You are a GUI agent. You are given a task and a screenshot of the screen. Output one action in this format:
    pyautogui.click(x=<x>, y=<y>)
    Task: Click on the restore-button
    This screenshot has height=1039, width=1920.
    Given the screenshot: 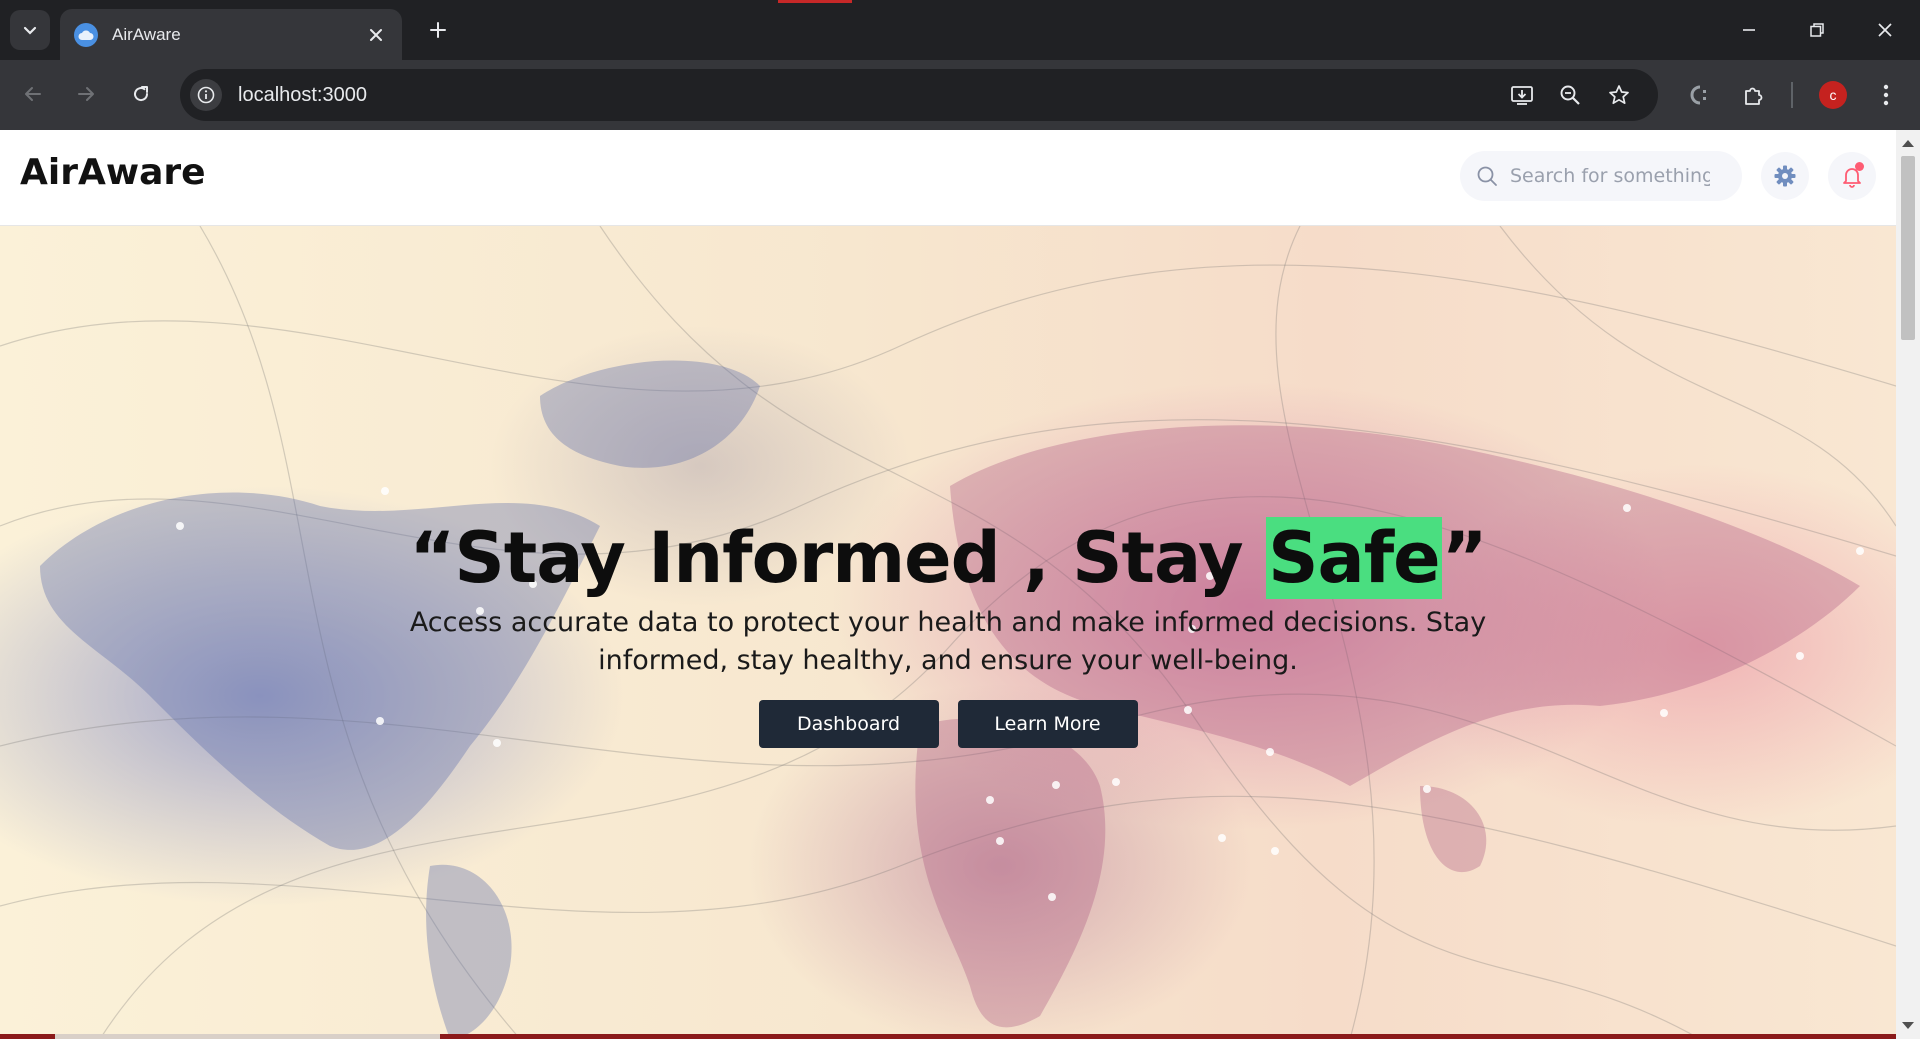 What is the action you would take?
    pyautogui.click(x=1817, y=30)
    